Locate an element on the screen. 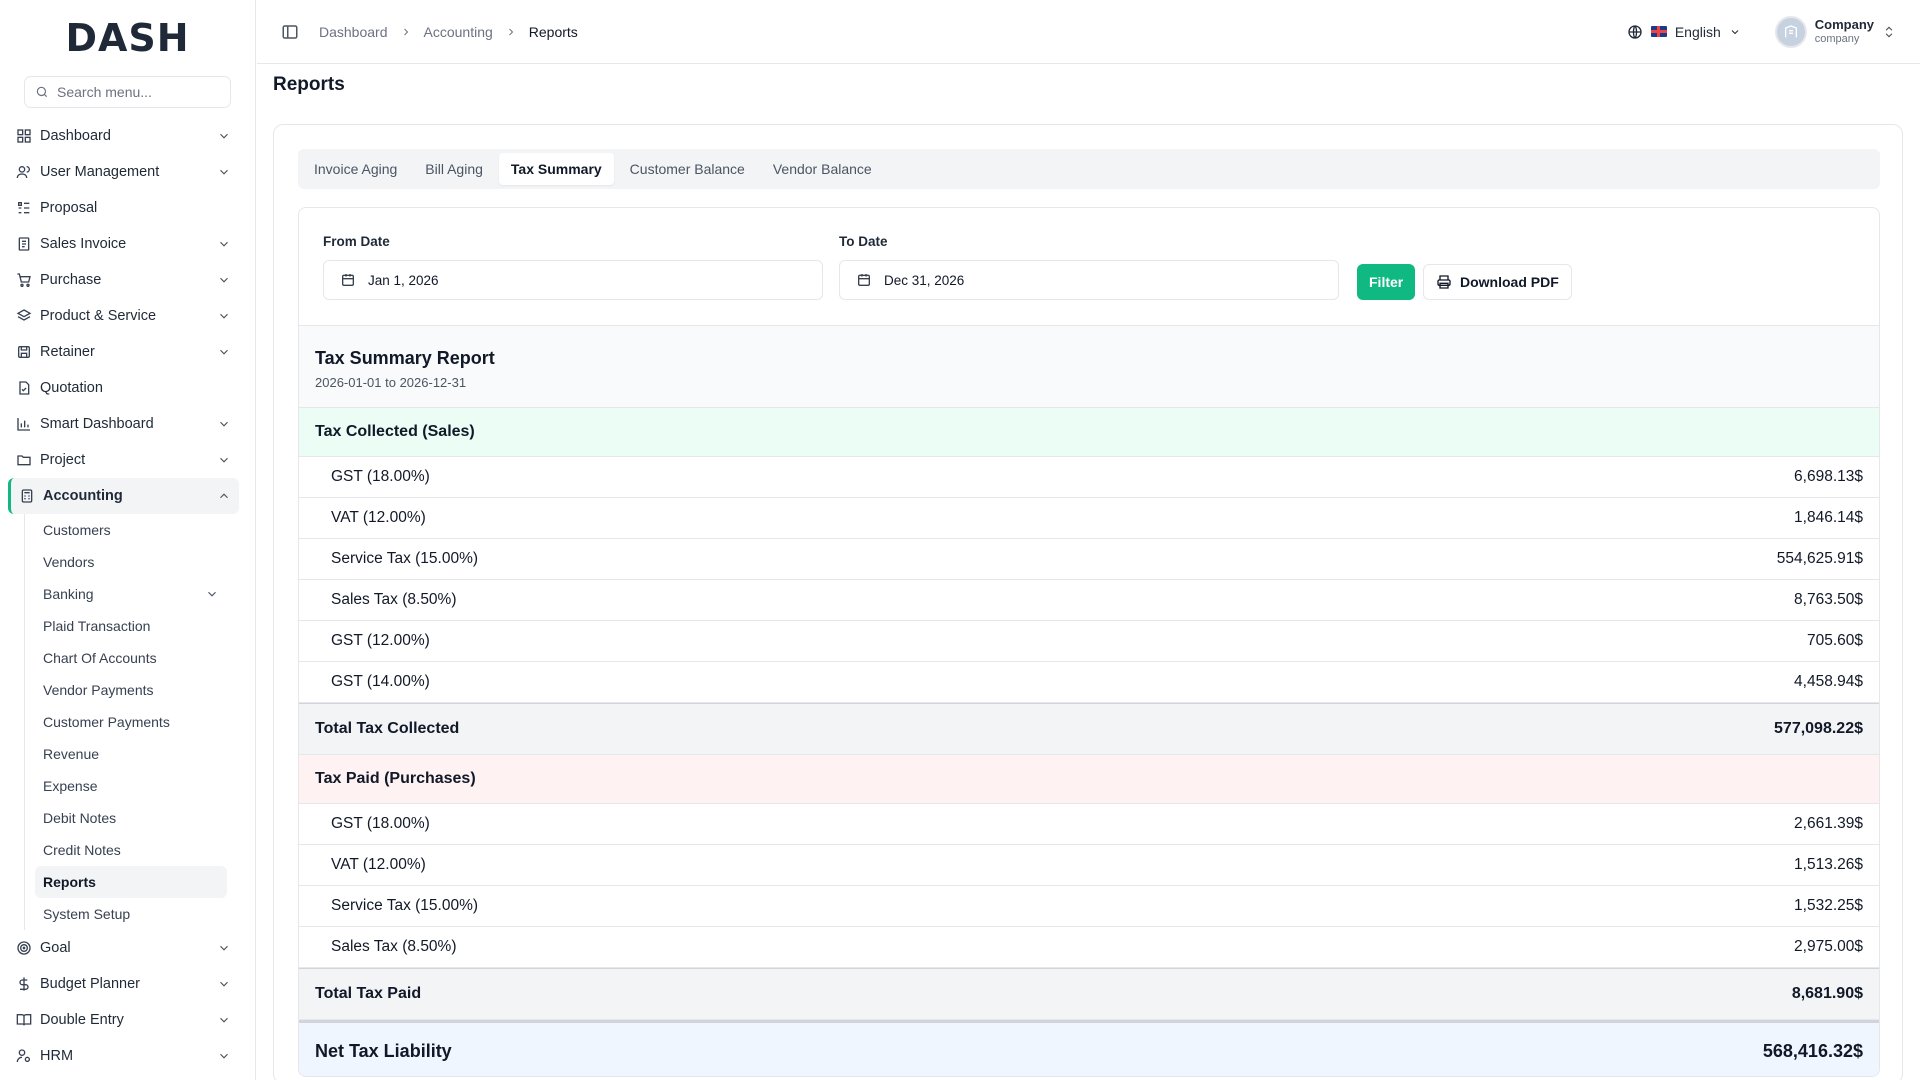  sidebar-item-accounting: Accounting is located at coordinates (123, 496).